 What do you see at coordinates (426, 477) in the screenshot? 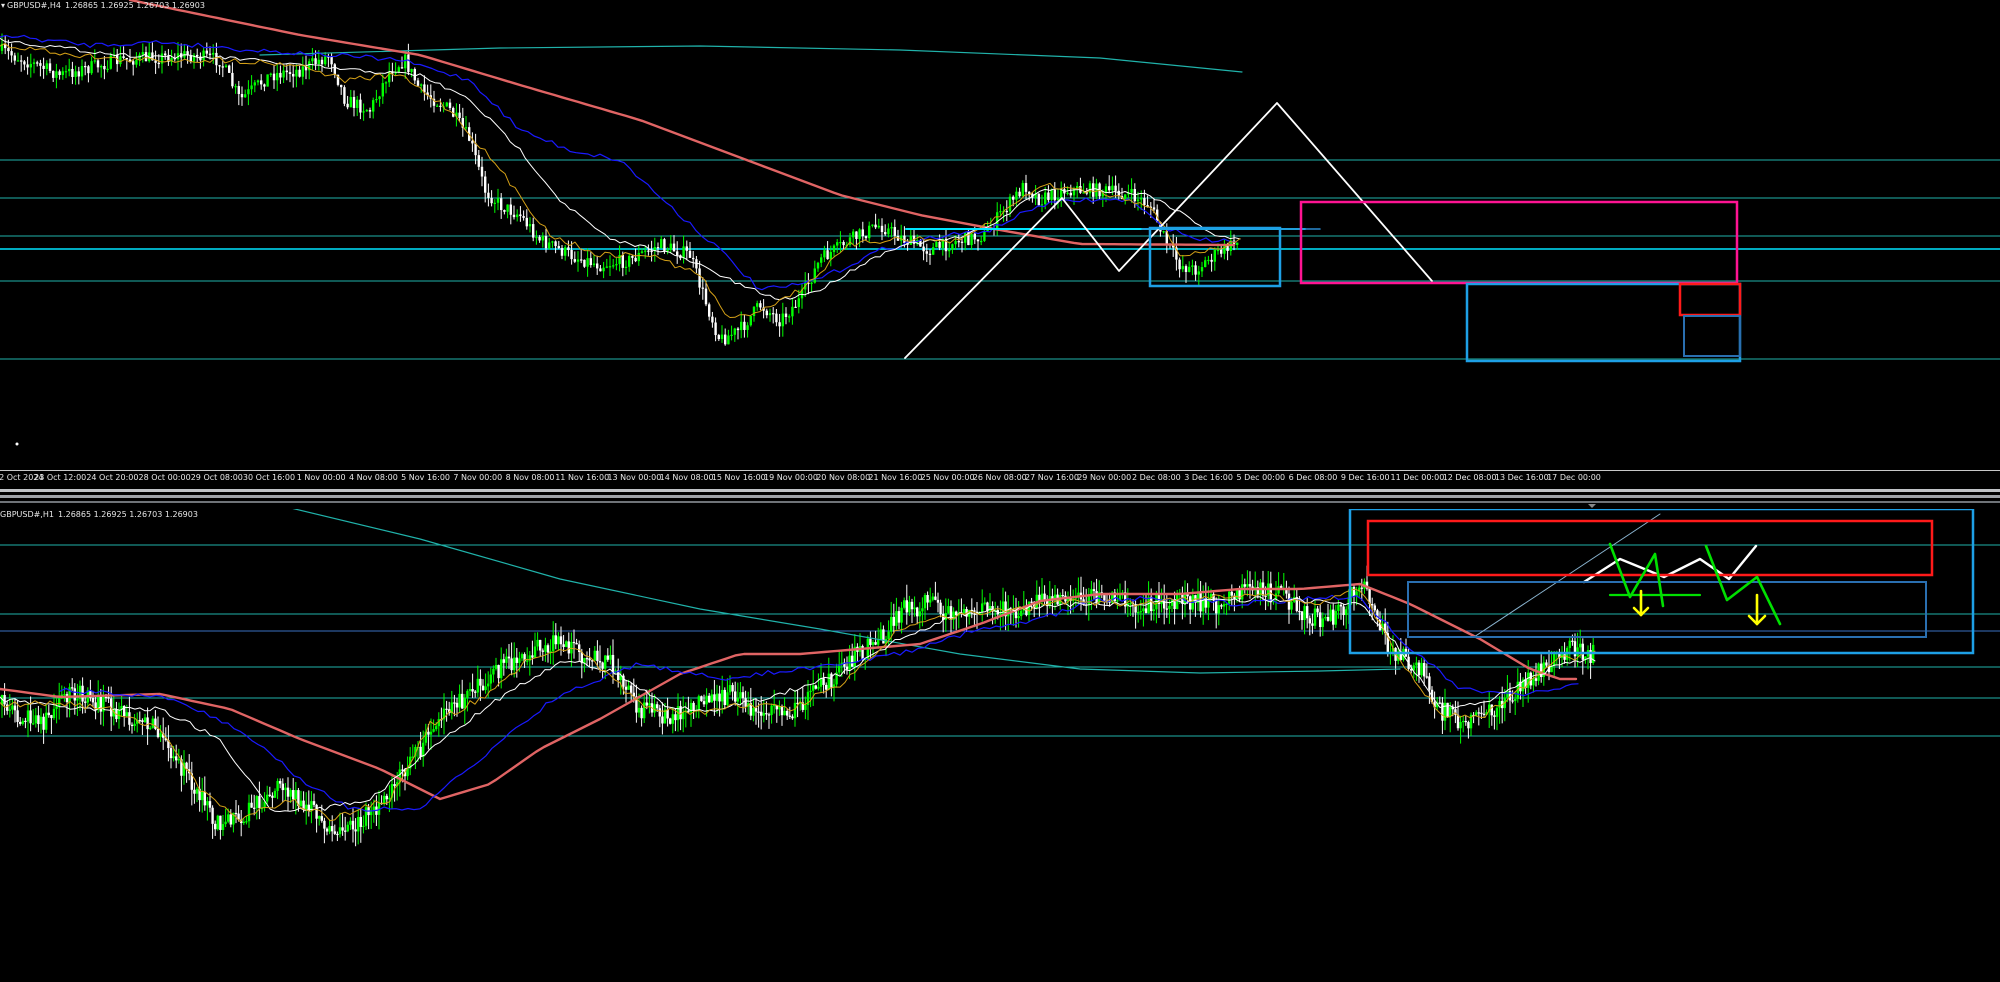
I see `time-axis-label: 5 Nov 16:00` at bounding box center [426, 477].